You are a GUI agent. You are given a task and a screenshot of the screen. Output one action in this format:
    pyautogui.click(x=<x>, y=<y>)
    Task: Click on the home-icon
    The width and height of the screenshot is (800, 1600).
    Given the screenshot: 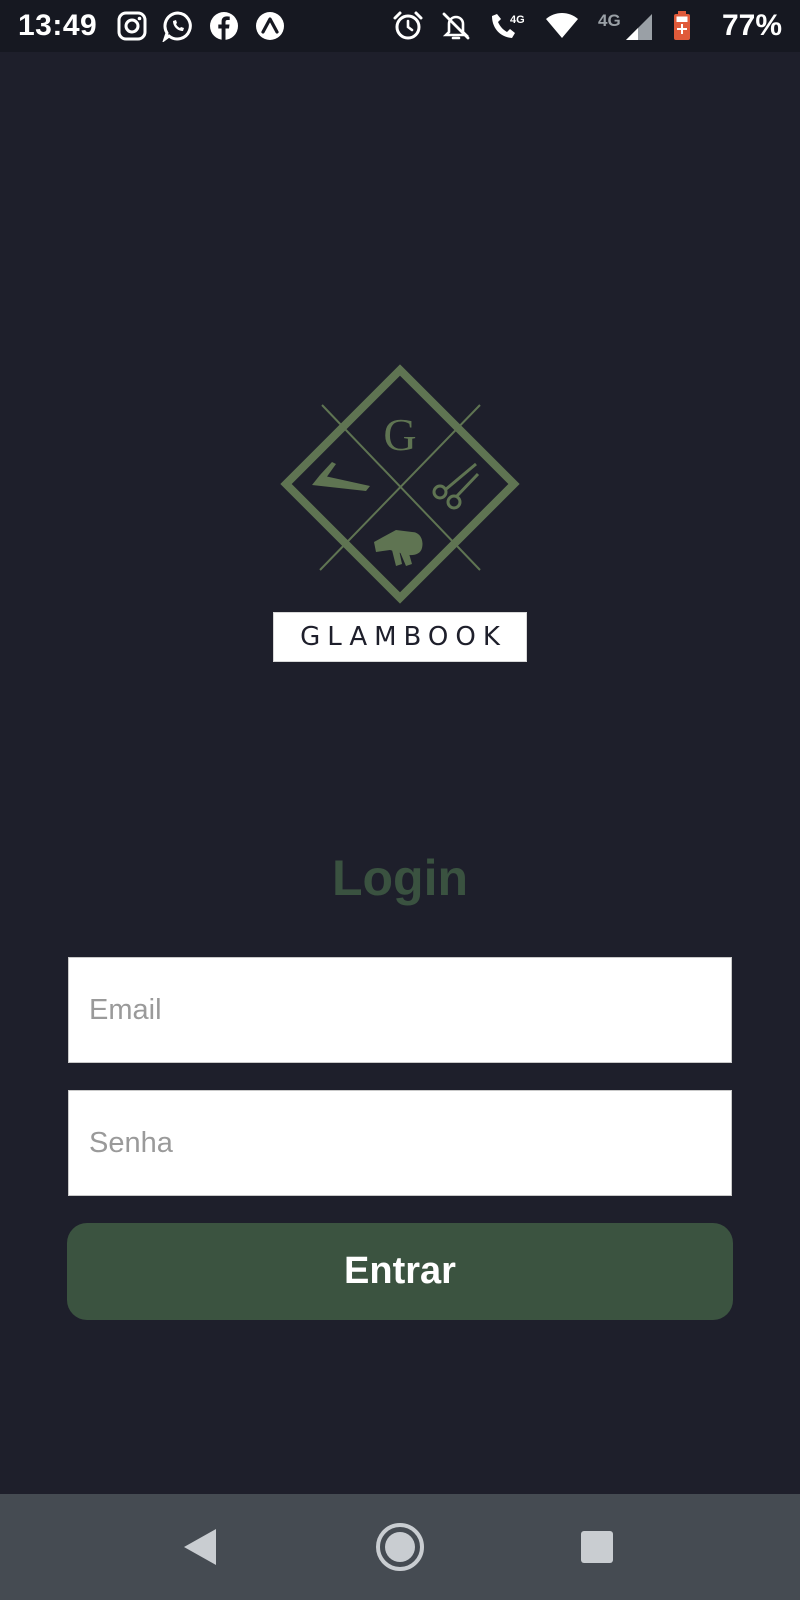 What is the action you would take?
    pyautogui.click(x=400, y=1547)
    